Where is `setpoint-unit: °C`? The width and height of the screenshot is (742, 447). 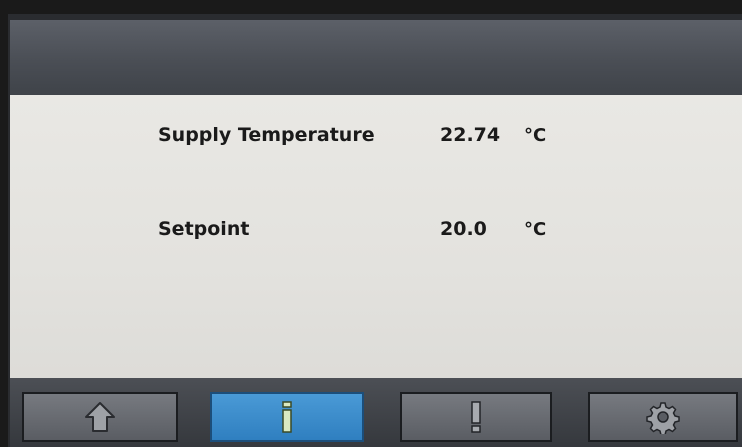 setpoint-unit: °C is located at coordinates (535, 229).